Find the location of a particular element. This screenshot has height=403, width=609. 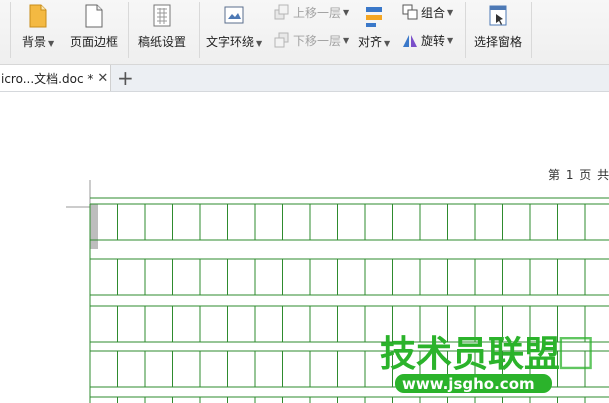

watermark-url: www.jsgho.com is located at coordinates (468, 384).